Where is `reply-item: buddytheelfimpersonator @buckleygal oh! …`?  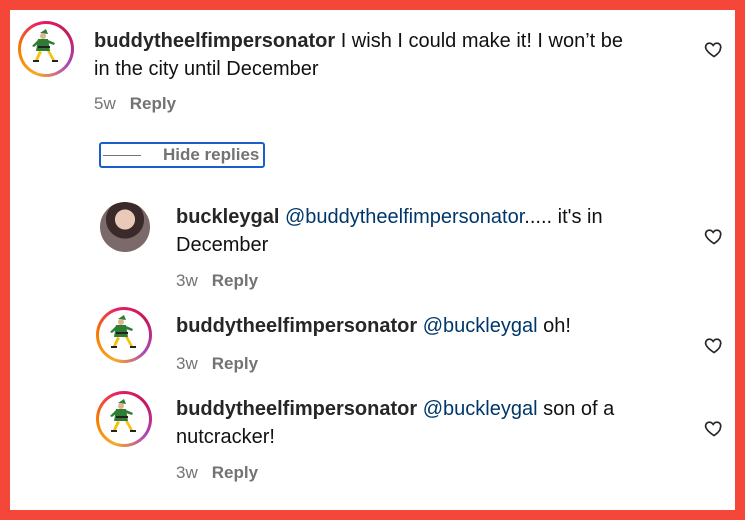
reply-item: buddytheelfimpersonator @buckleygal oh! … is located at coordinates (372, 340).